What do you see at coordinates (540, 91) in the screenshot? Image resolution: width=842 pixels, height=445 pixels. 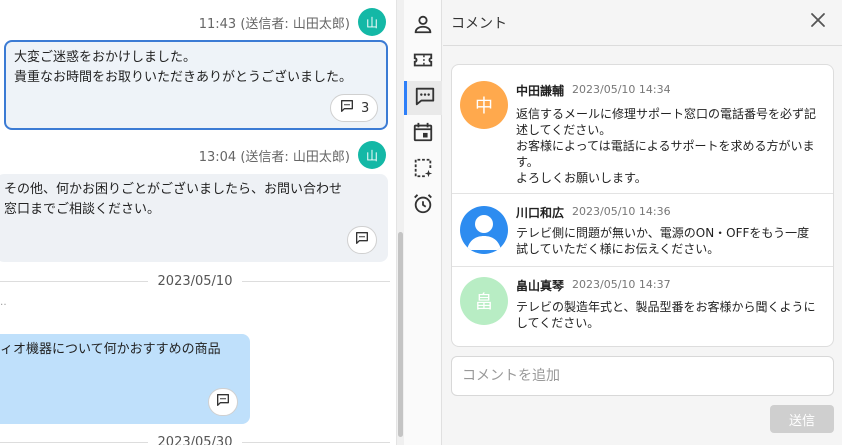 I see `commenter-name: 中田謙輔` at bounding box center [540, 91].